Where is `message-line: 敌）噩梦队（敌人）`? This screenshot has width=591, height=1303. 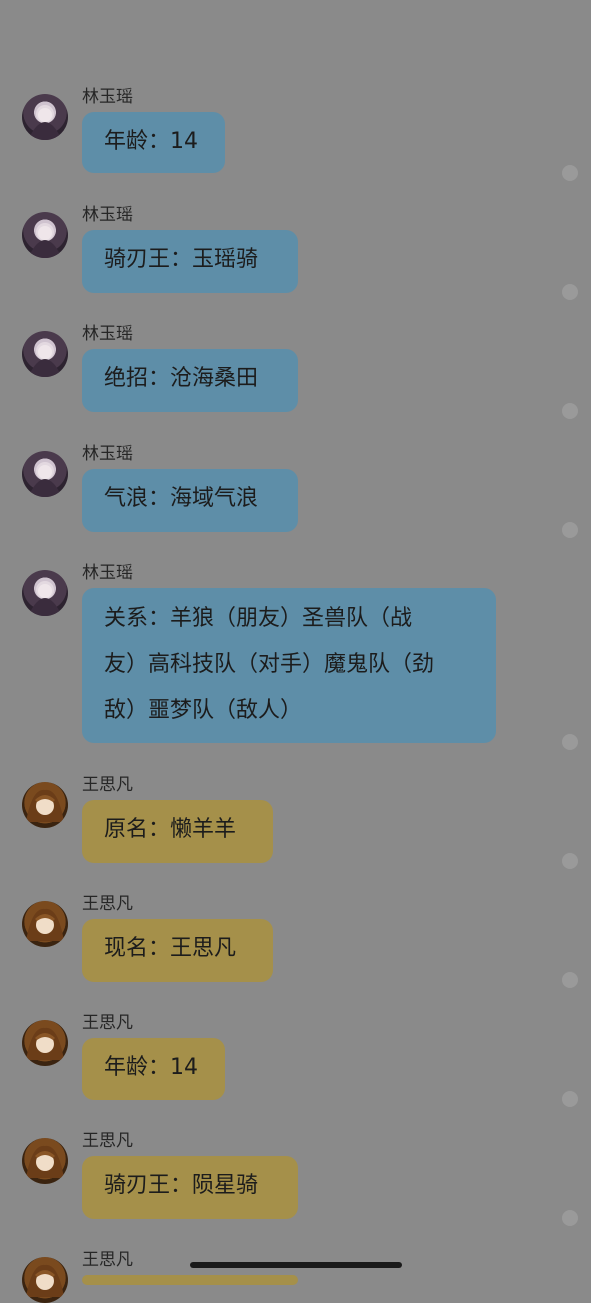
message-line: 敌）噩梦队（敌人） is located at coordinates (203, 710).